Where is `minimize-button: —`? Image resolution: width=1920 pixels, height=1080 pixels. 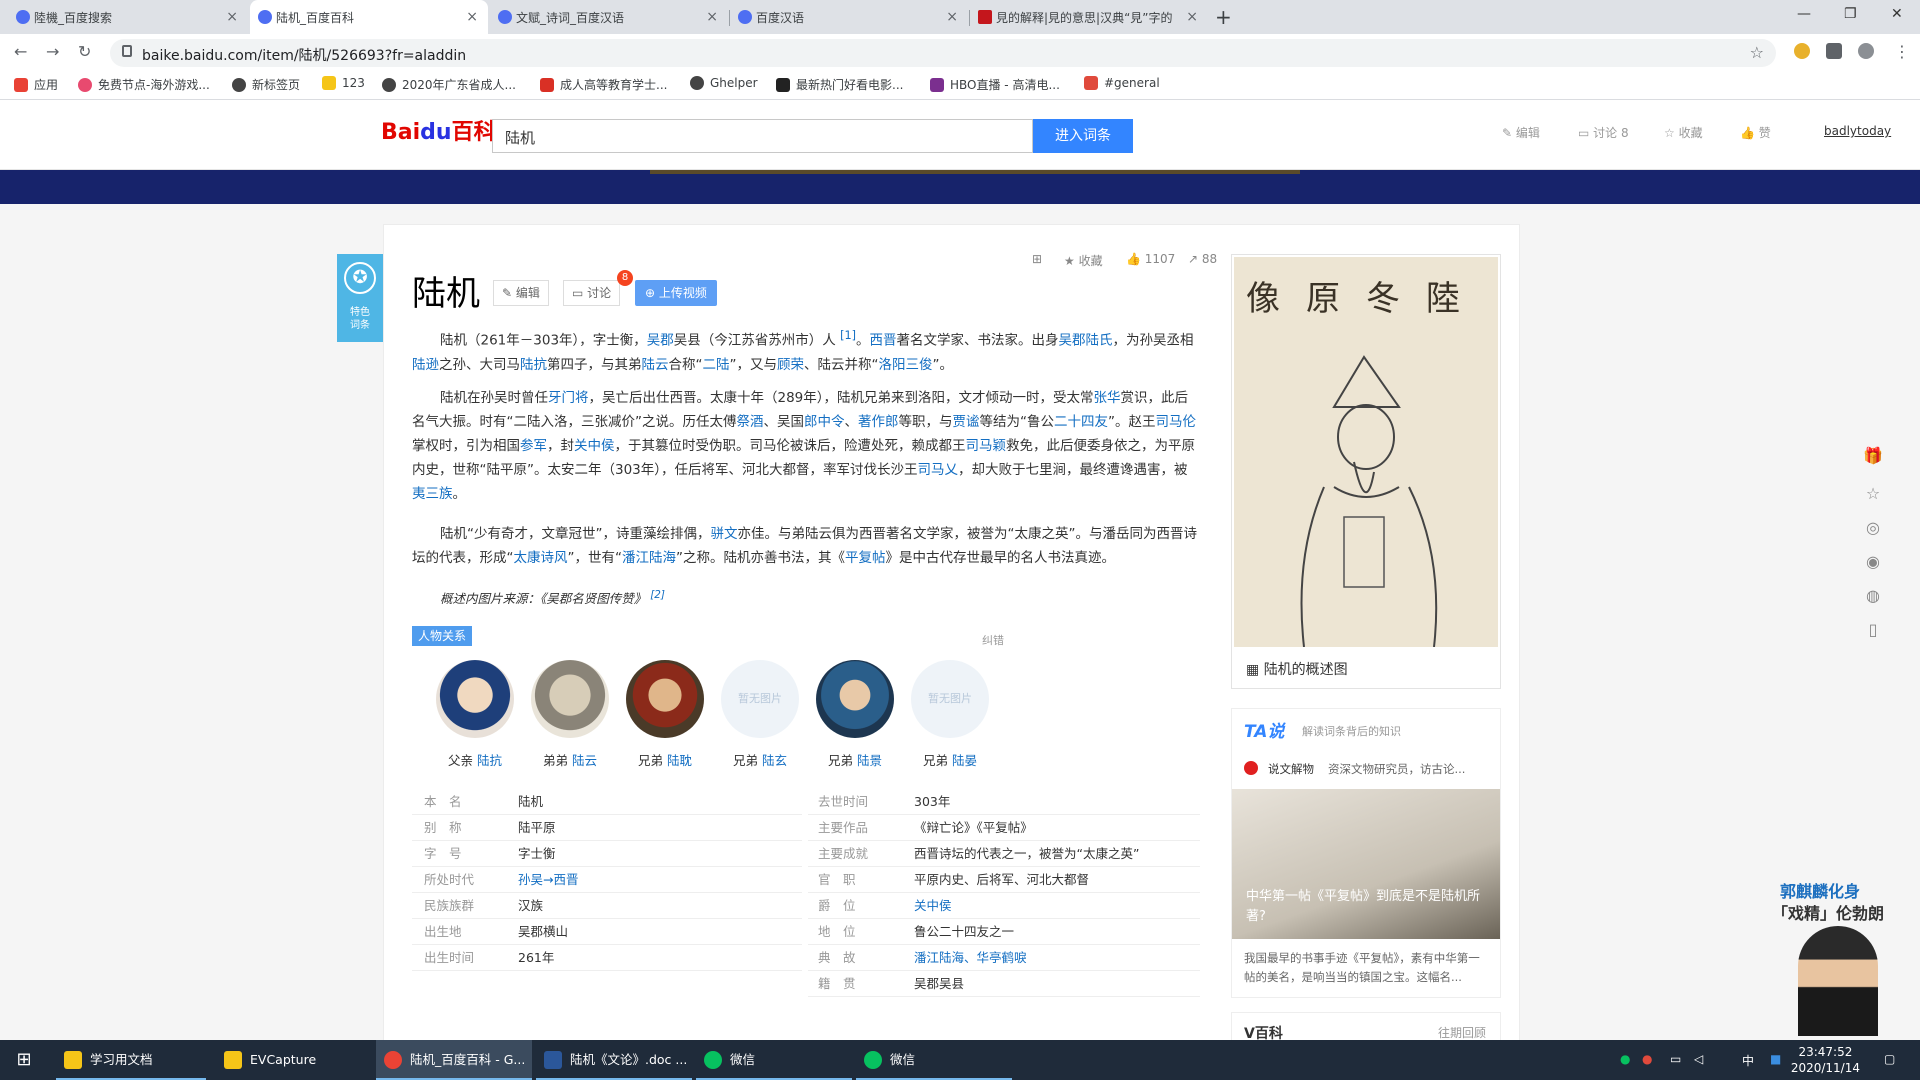 minimize-button: — is located at coordinates (1804, 14).